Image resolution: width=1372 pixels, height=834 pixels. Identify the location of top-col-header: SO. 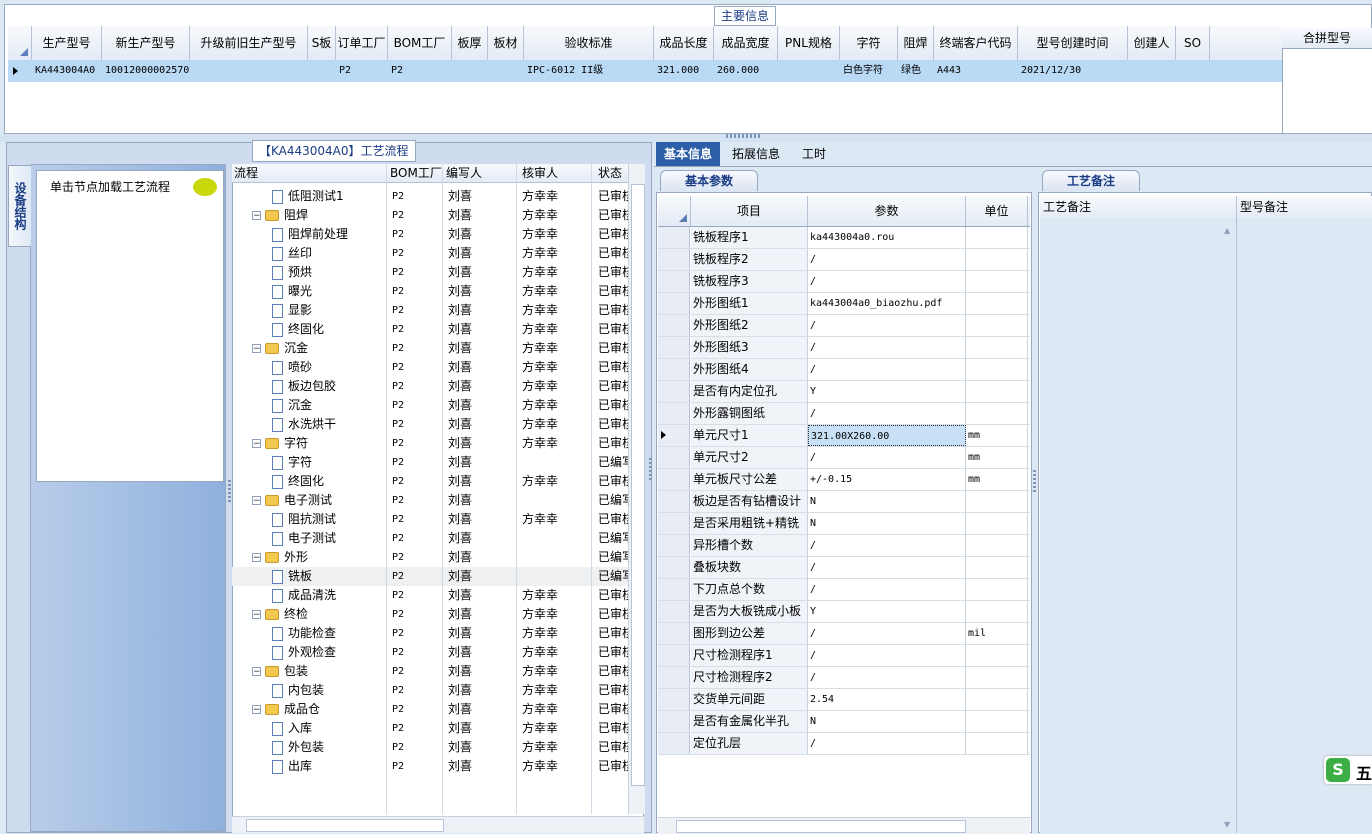
(1193, 43).